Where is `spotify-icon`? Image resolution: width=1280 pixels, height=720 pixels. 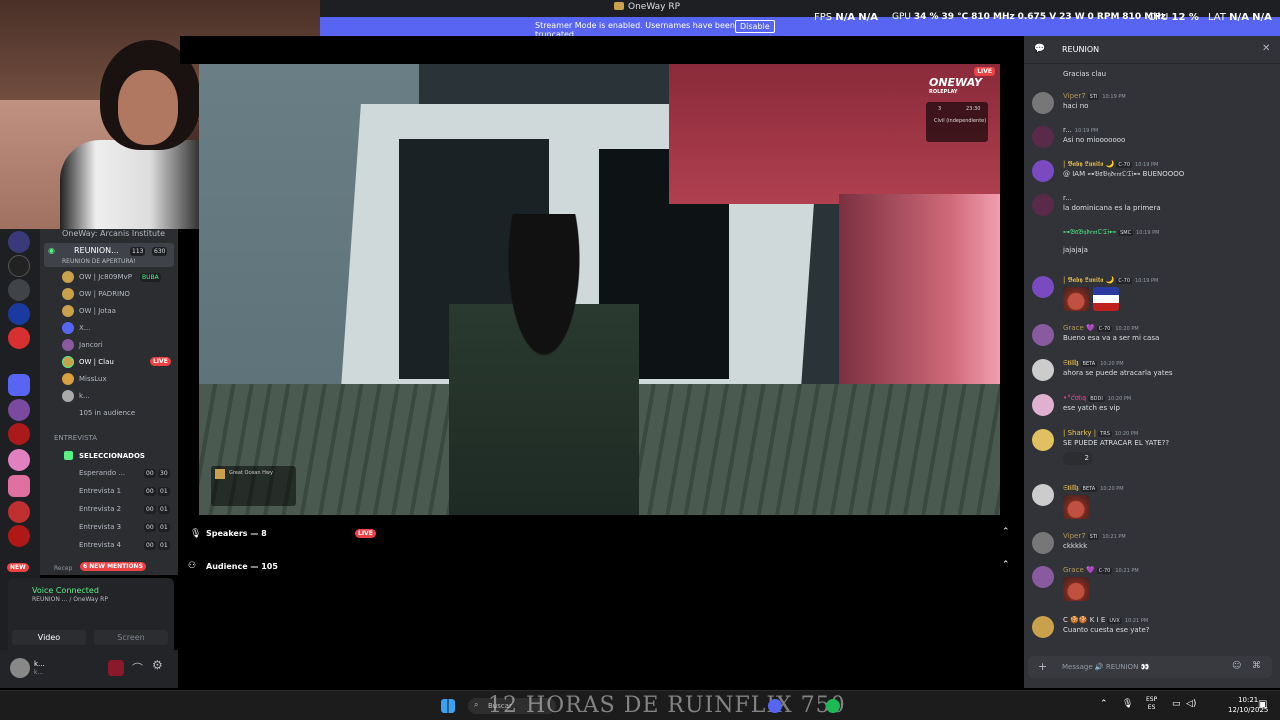 spotify-icon is located at coordinates (833, 706).